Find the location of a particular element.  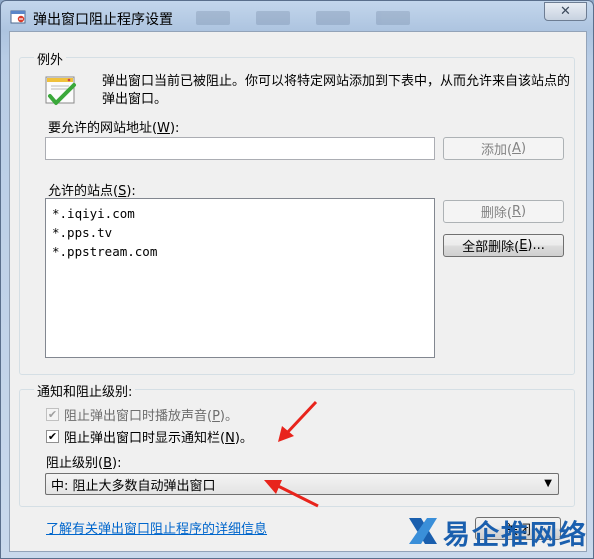

show-notification-bar-option: ✔ 阻止弹出窗口时显示通知栏(N)。 is located at coordinates (149, 436).